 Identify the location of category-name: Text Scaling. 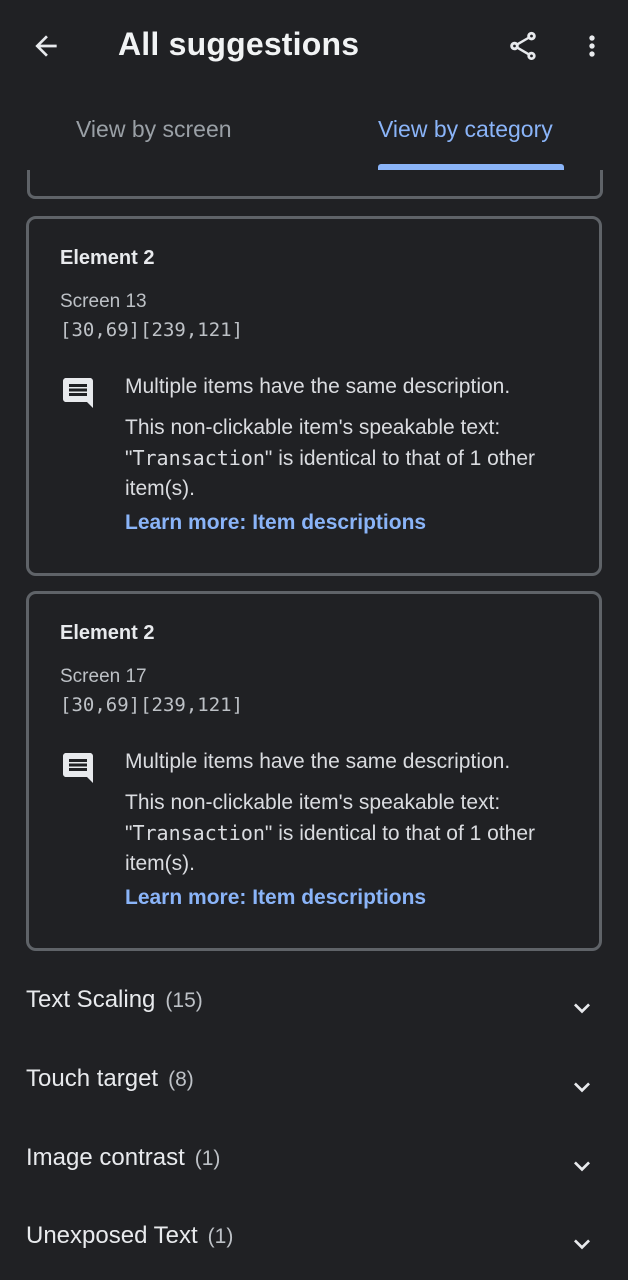
(91, 999).